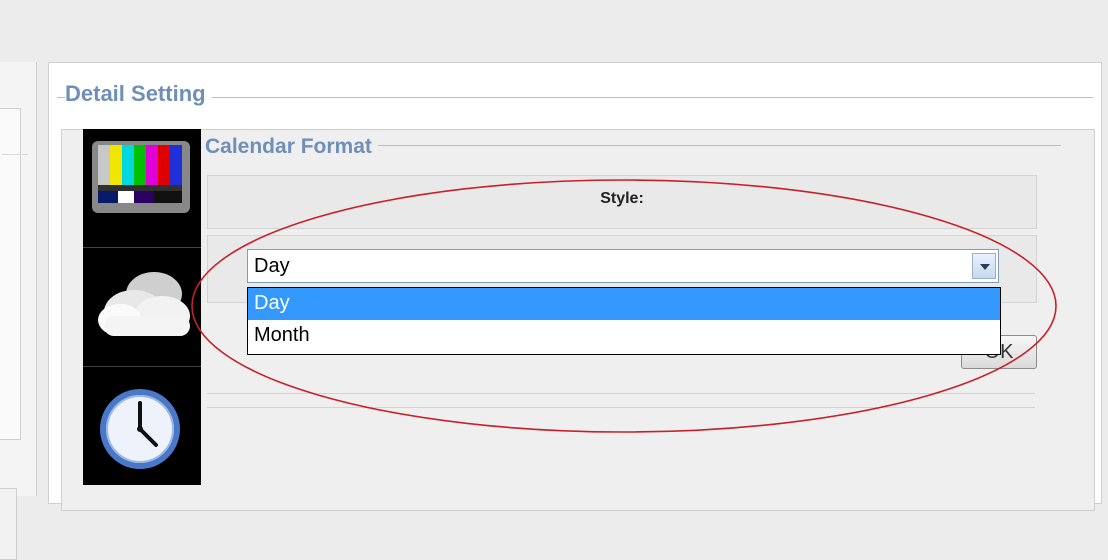  What do you see at coordinates (291, 147) in the screenshot?
I see `calendar-format-title: Calendar Format` at bounding box center [291, 147].